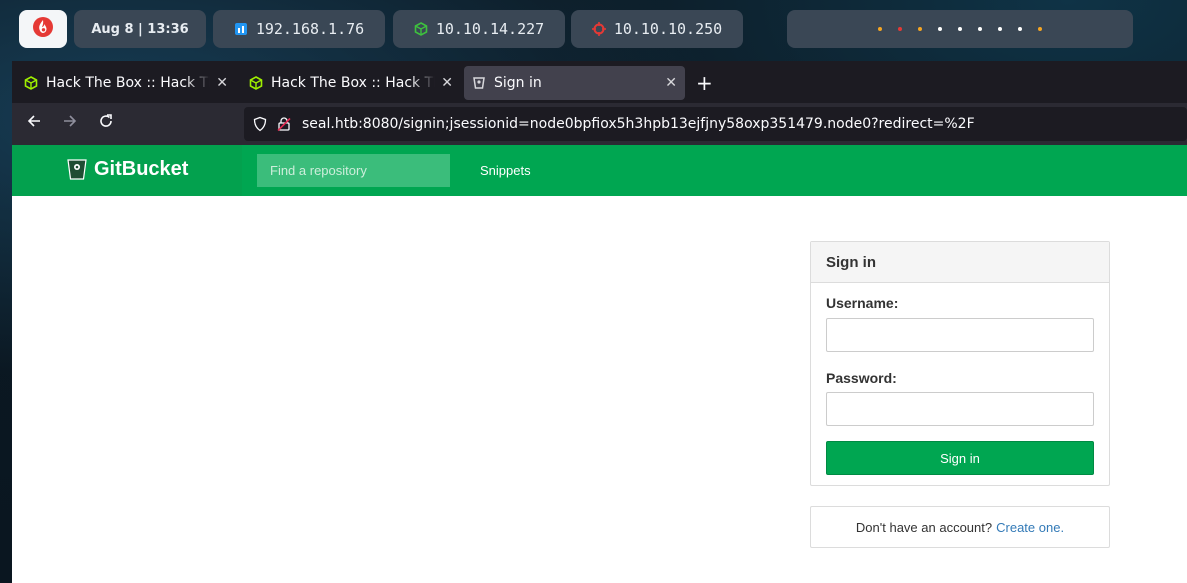 The width and height of the screenshot is (1187, 583). I want to click on target-ip-text: 10.10.10.250, so click(668, 29).